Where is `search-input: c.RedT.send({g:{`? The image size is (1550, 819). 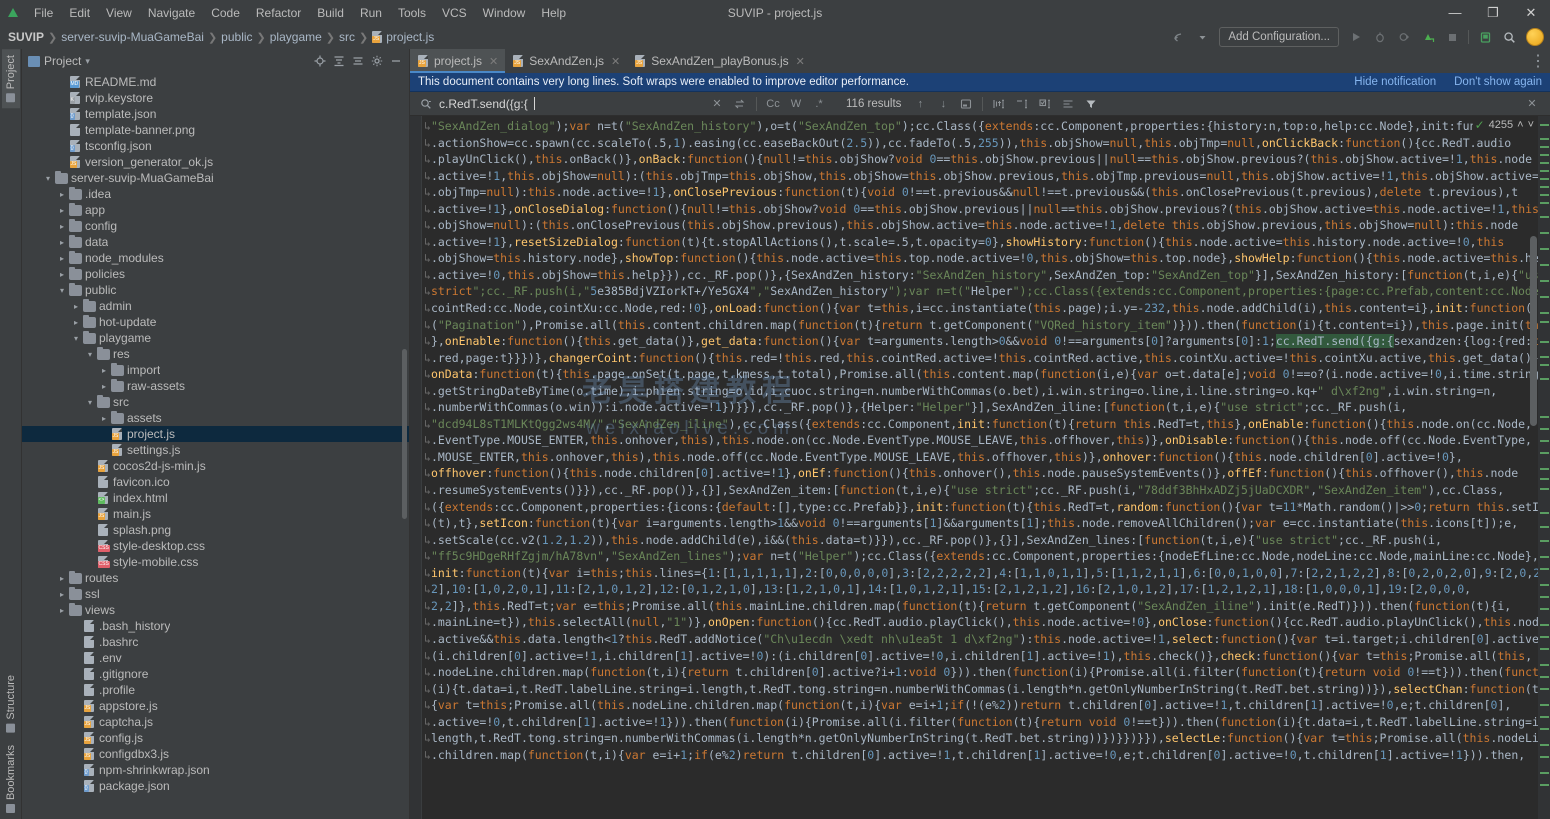
search-input: c.RedT.send({g:{ is located at coordinates (571, 104).